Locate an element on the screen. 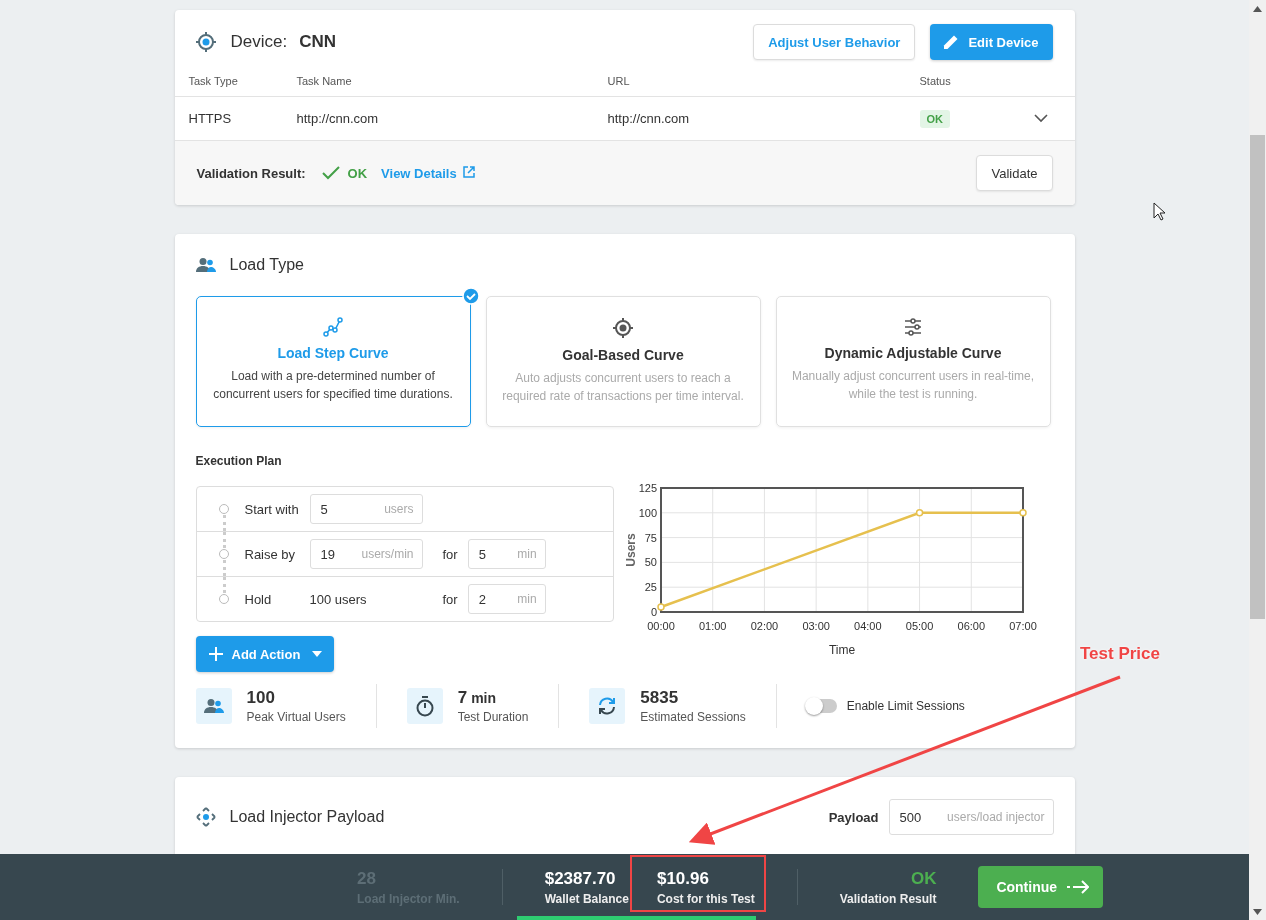 The width and height of the screenshot is (1266, 920). summary-value: $10.96 is located at coordinates (683, 878).